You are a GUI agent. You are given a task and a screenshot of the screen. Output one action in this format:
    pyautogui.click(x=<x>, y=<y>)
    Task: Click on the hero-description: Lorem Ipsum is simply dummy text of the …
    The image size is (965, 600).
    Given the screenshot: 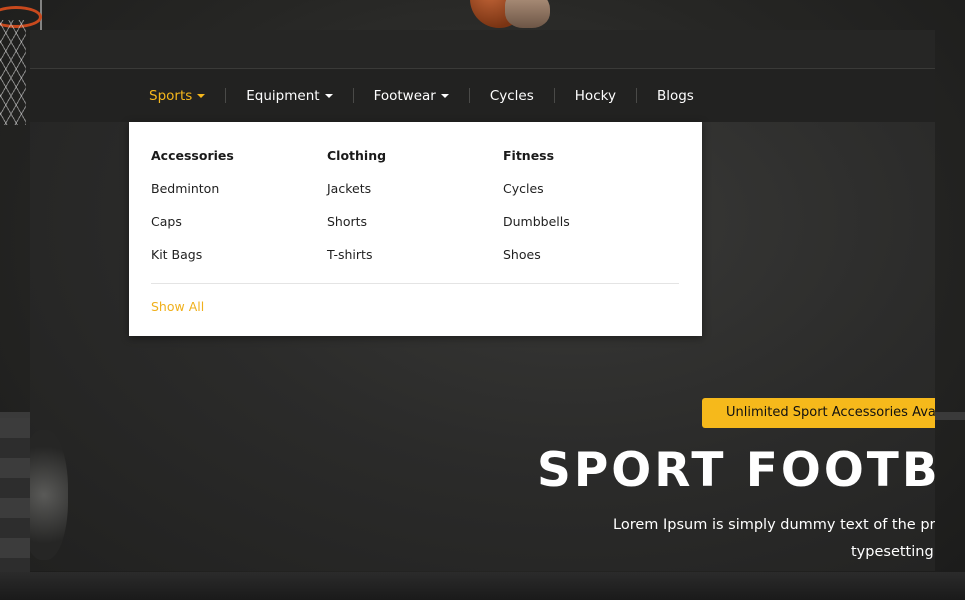 What is the action you would take?
    pyautogui.click(x=774, y=525)
    